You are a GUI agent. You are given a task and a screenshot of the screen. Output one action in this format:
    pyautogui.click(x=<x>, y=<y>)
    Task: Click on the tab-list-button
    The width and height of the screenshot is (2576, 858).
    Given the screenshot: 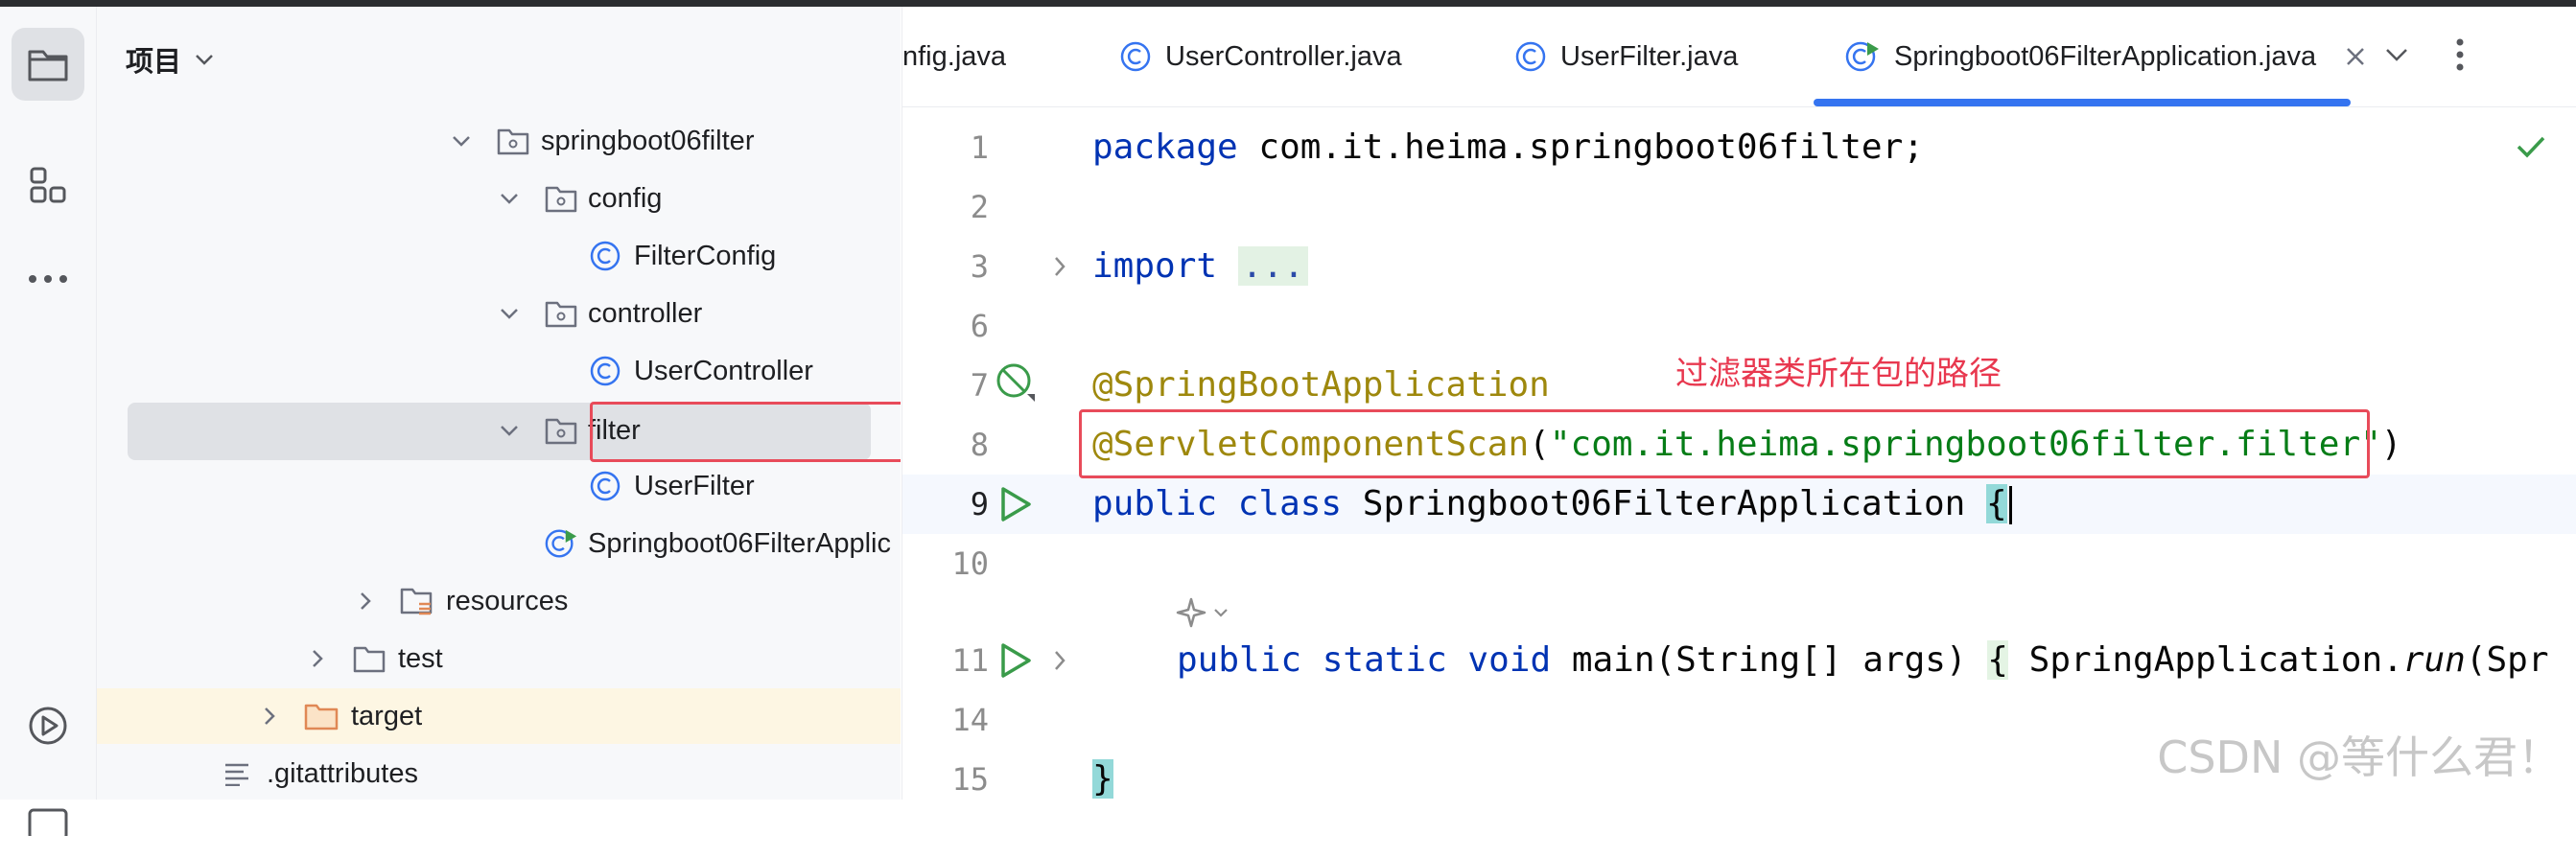 What is the action you would take?
    pyautogui.click(x=2396, y=54)
    